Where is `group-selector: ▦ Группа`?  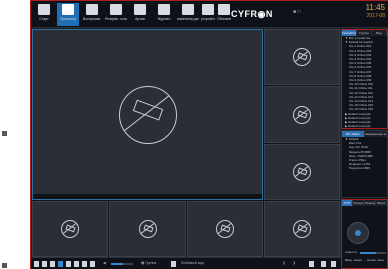
group-selector: ▦ Группа is located at coordinates (148, 263).